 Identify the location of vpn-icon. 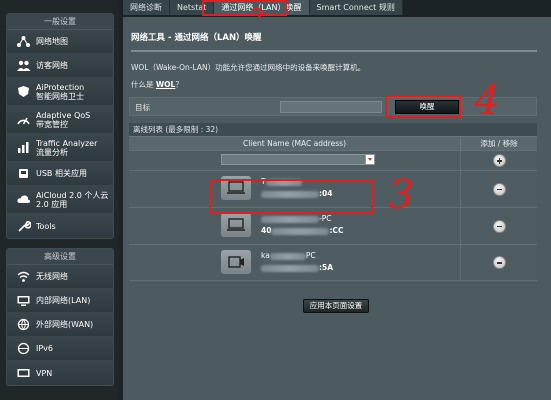
(23, 373).